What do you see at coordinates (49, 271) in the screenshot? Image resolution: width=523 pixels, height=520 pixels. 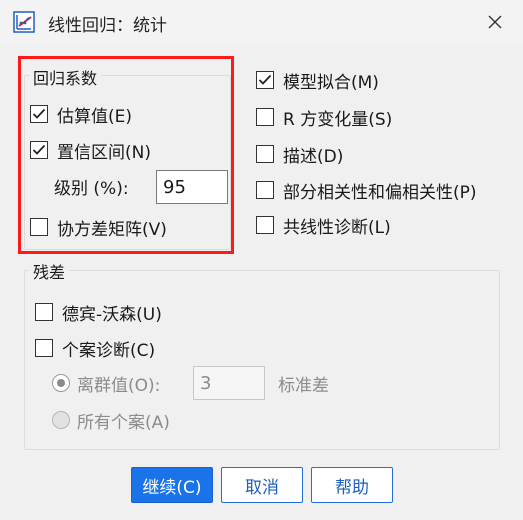 I see `residuals-legend: 残差` at bounding box center [49, 271].